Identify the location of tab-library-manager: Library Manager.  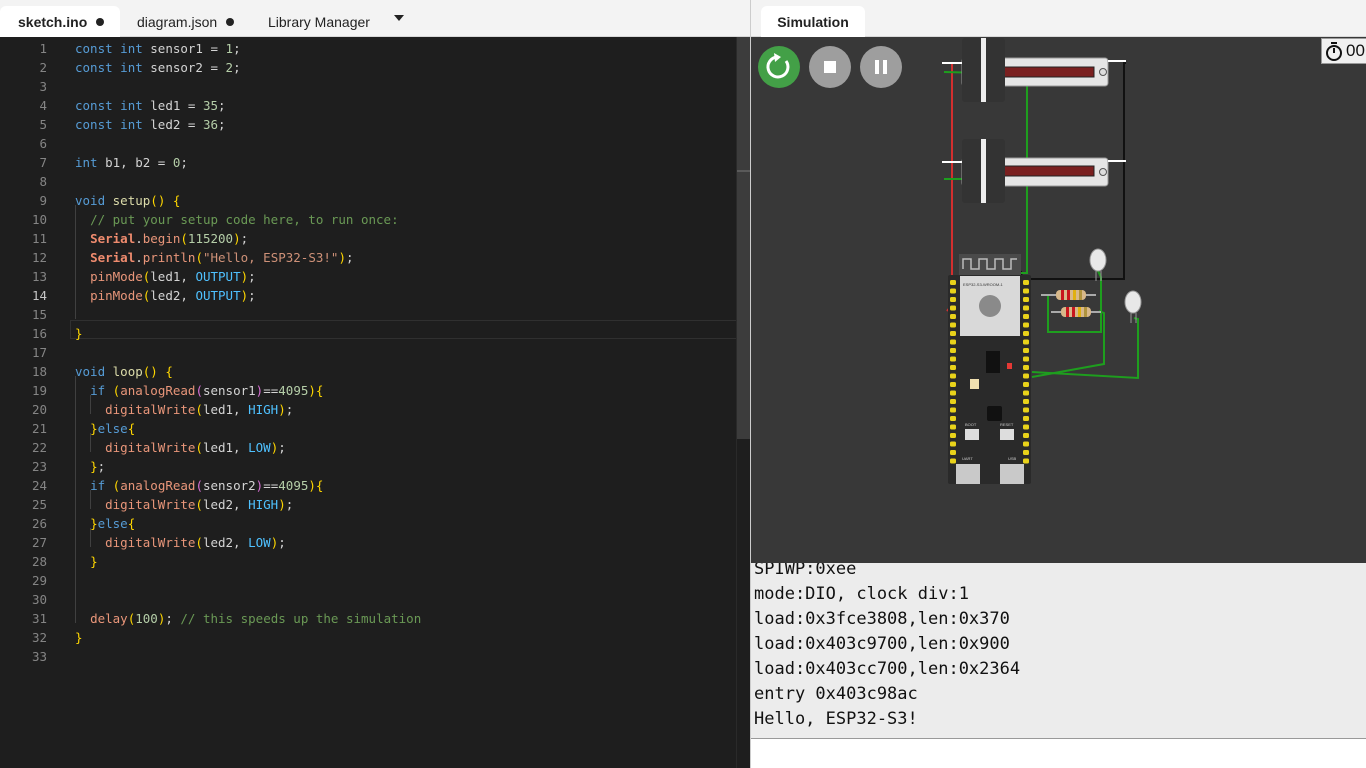
(323, 18).